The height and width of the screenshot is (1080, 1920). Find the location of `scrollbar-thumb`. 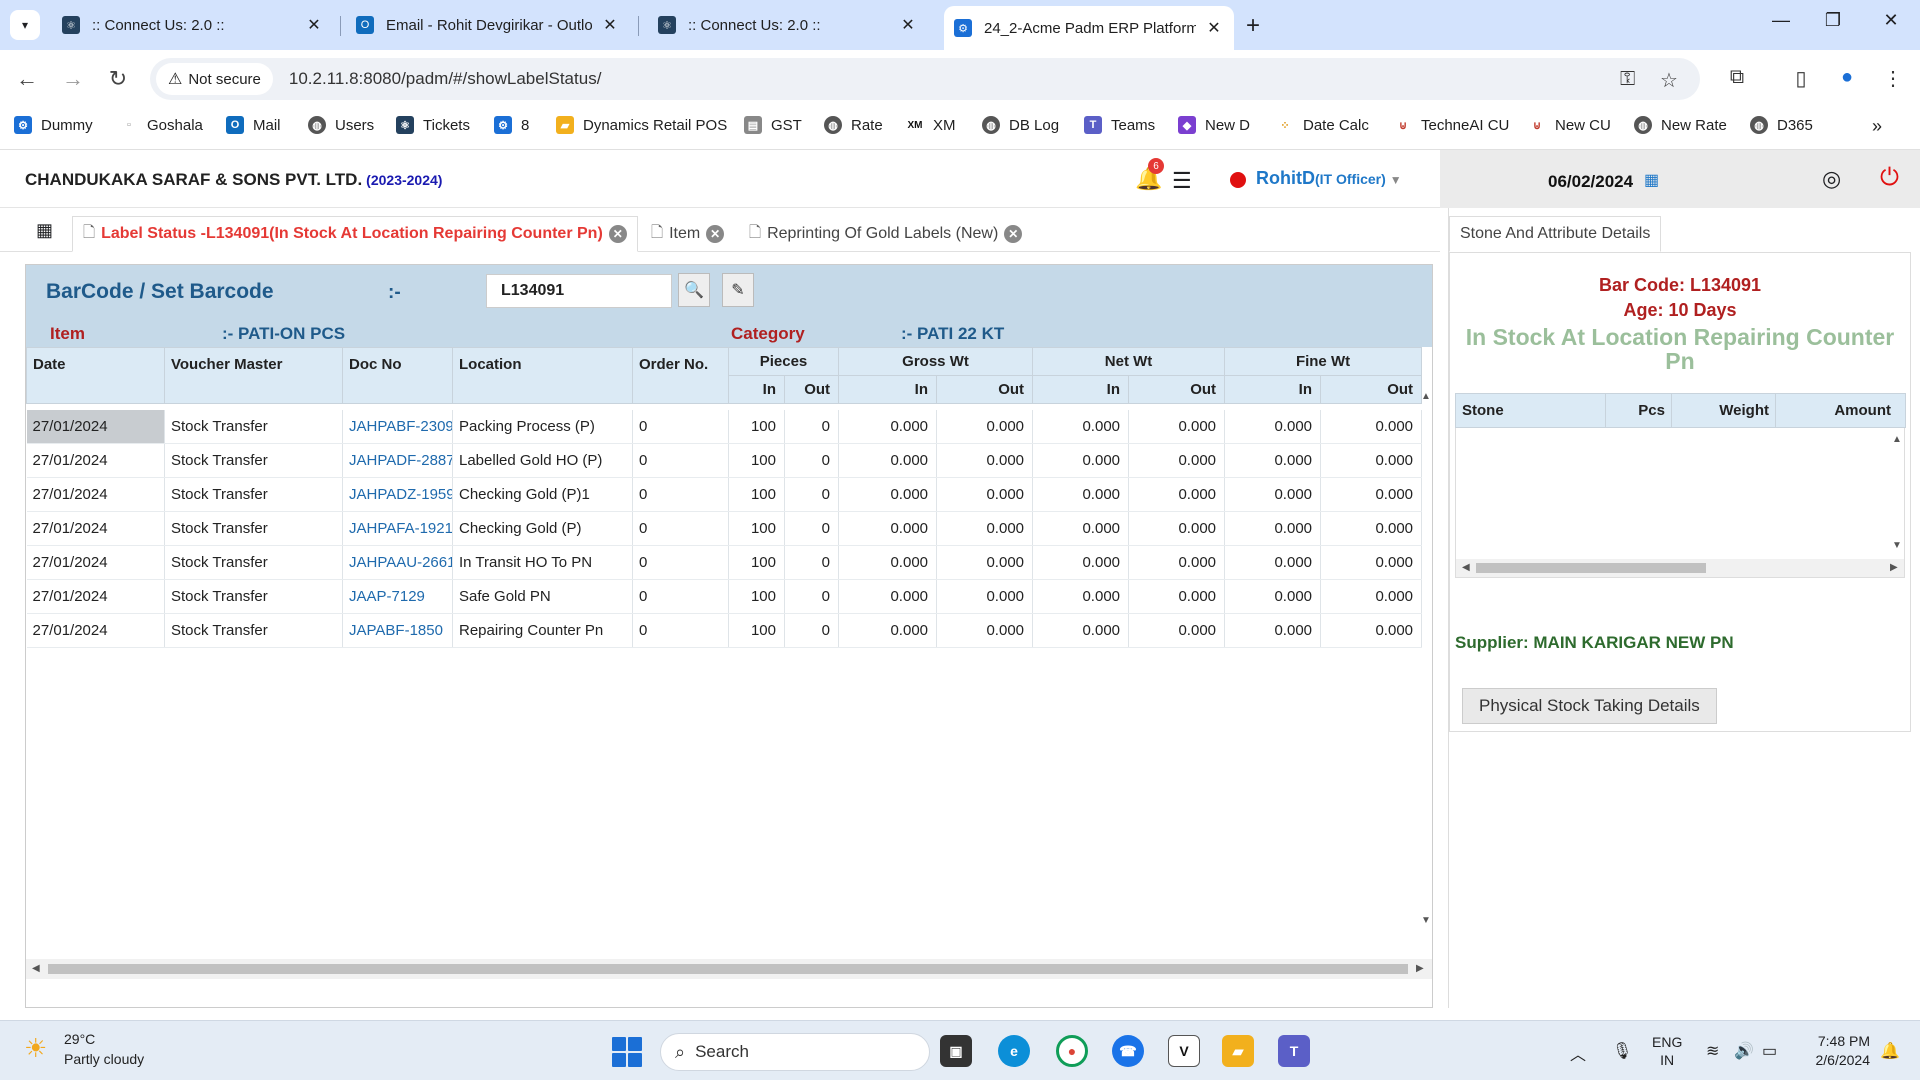

scrollbar-thumb is located at coordinates (728, 969).